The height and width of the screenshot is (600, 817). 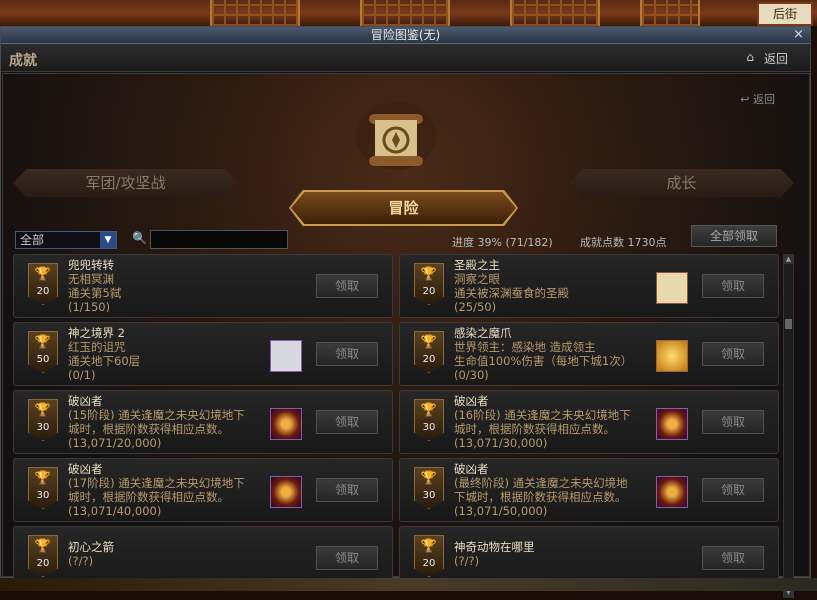 I want to click on claim-all-button: 全部领取, so click(x=734, y=236).